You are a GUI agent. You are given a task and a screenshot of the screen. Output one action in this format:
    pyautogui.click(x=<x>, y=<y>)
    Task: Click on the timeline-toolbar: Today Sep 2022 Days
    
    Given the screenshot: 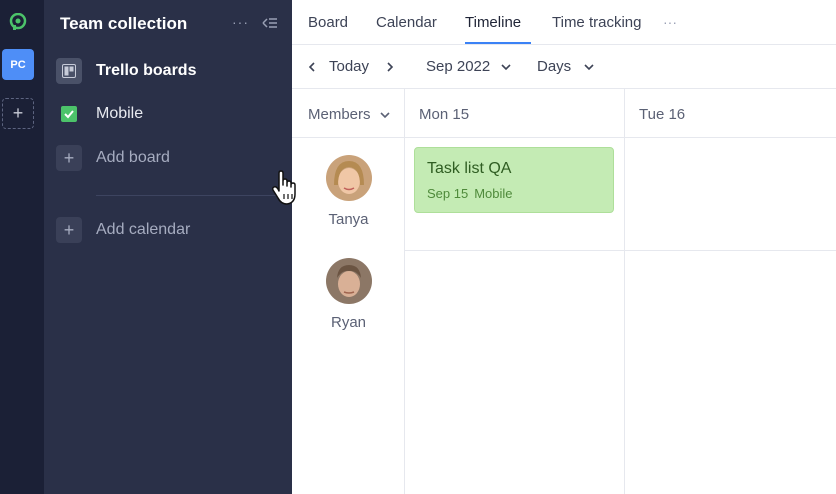 What is the action you would take?
    pyautogui.click(x=564, y=67)
    